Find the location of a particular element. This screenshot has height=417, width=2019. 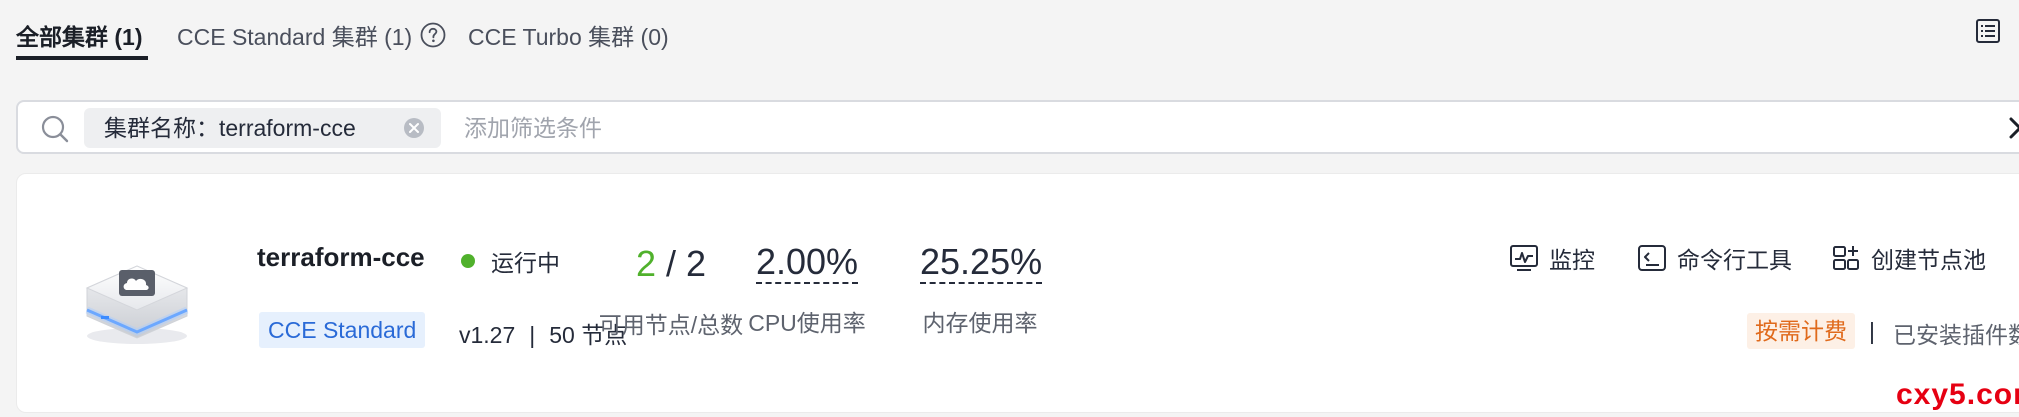

nodes-metric-value: 2 / 2 is located at coordinates (671, 264).